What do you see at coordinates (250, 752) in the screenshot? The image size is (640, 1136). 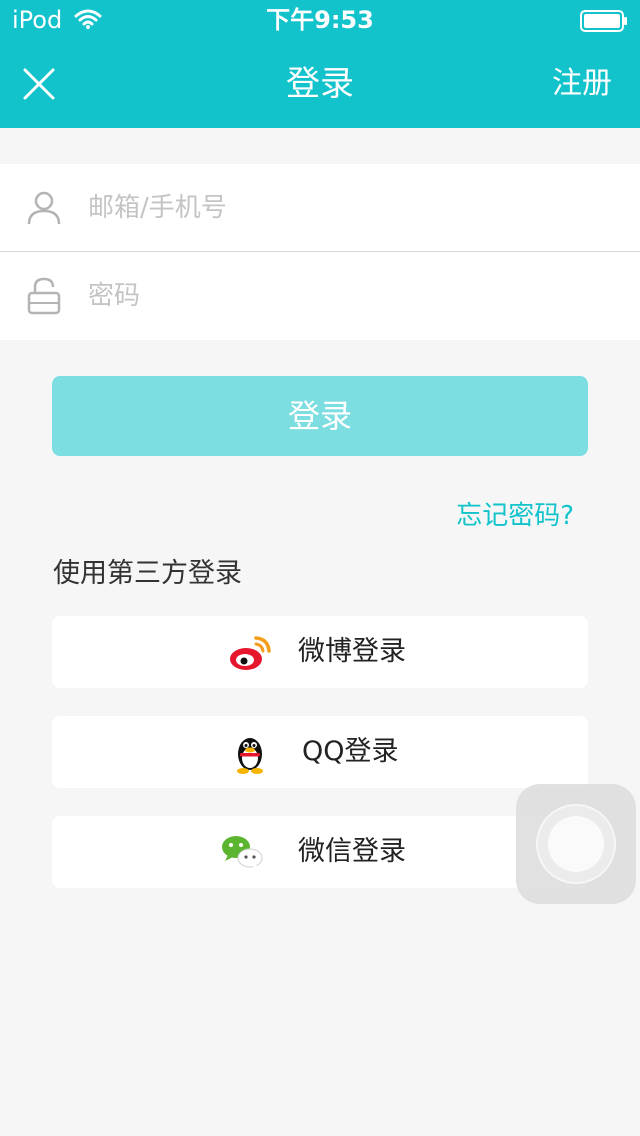 I see `qq-icon` at bounding box center [250, 752].